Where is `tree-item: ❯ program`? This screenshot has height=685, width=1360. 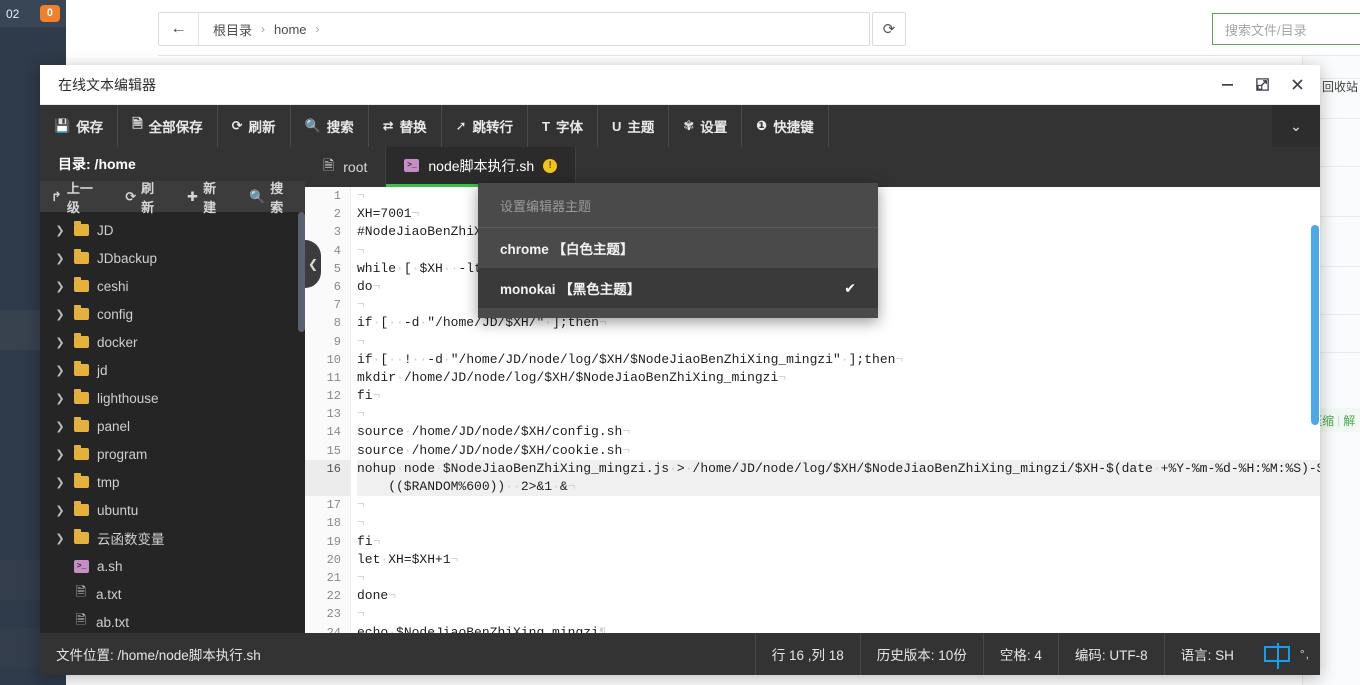 tree-item: ❯ program is located at coordinates (172, 454).